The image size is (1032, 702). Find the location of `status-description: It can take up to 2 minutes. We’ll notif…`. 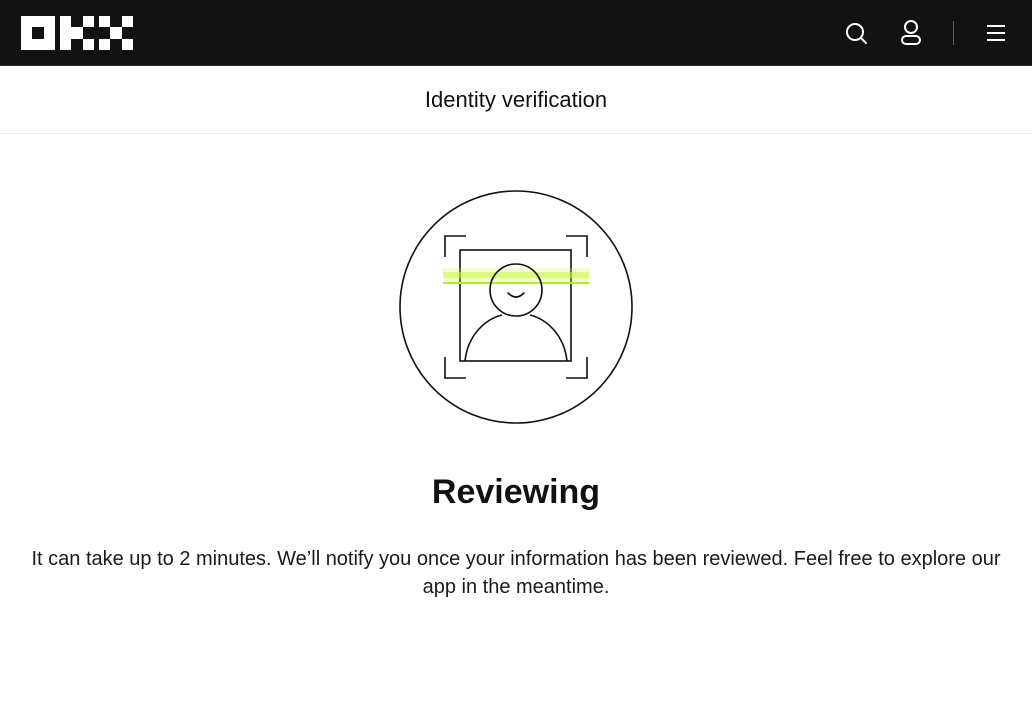

status-description: It can take up to 2 minutes. We’ll notif… is located at coordinates (516, 573).